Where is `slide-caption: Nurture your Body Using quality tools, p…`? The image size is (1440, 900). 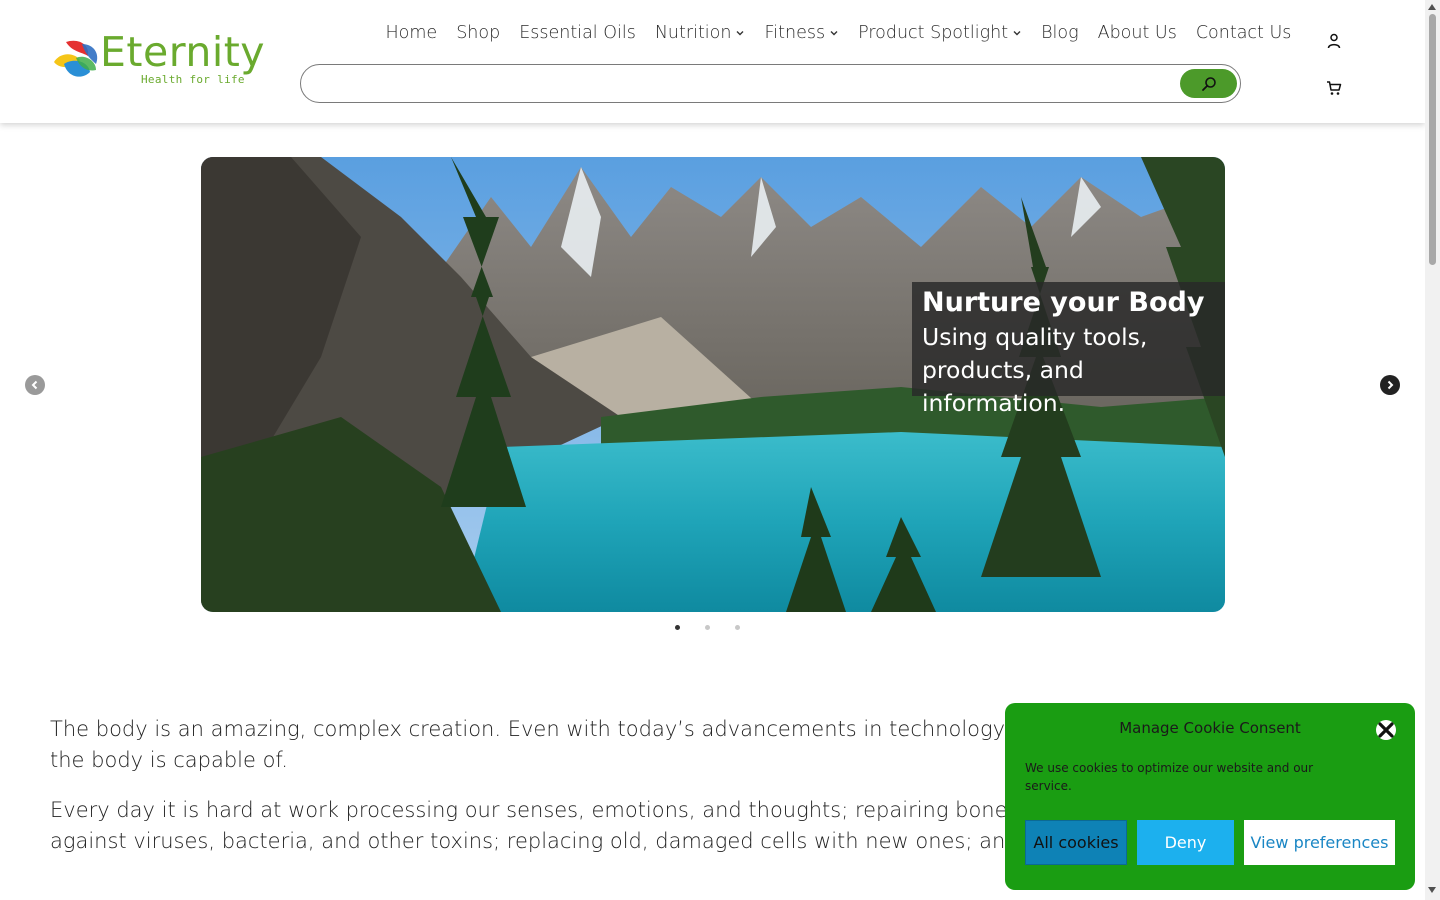
slide-caption: Nurture your Body Using quality tools, p… is located at coordinates (1068, 349).